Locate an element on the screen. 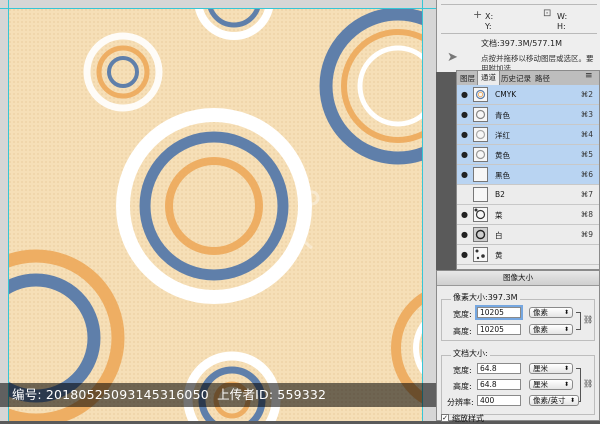 This screenshot has height=424, width=600. channel-row-yellow: ● 黄色 ⌘5 is located at coordinates (528, 155).